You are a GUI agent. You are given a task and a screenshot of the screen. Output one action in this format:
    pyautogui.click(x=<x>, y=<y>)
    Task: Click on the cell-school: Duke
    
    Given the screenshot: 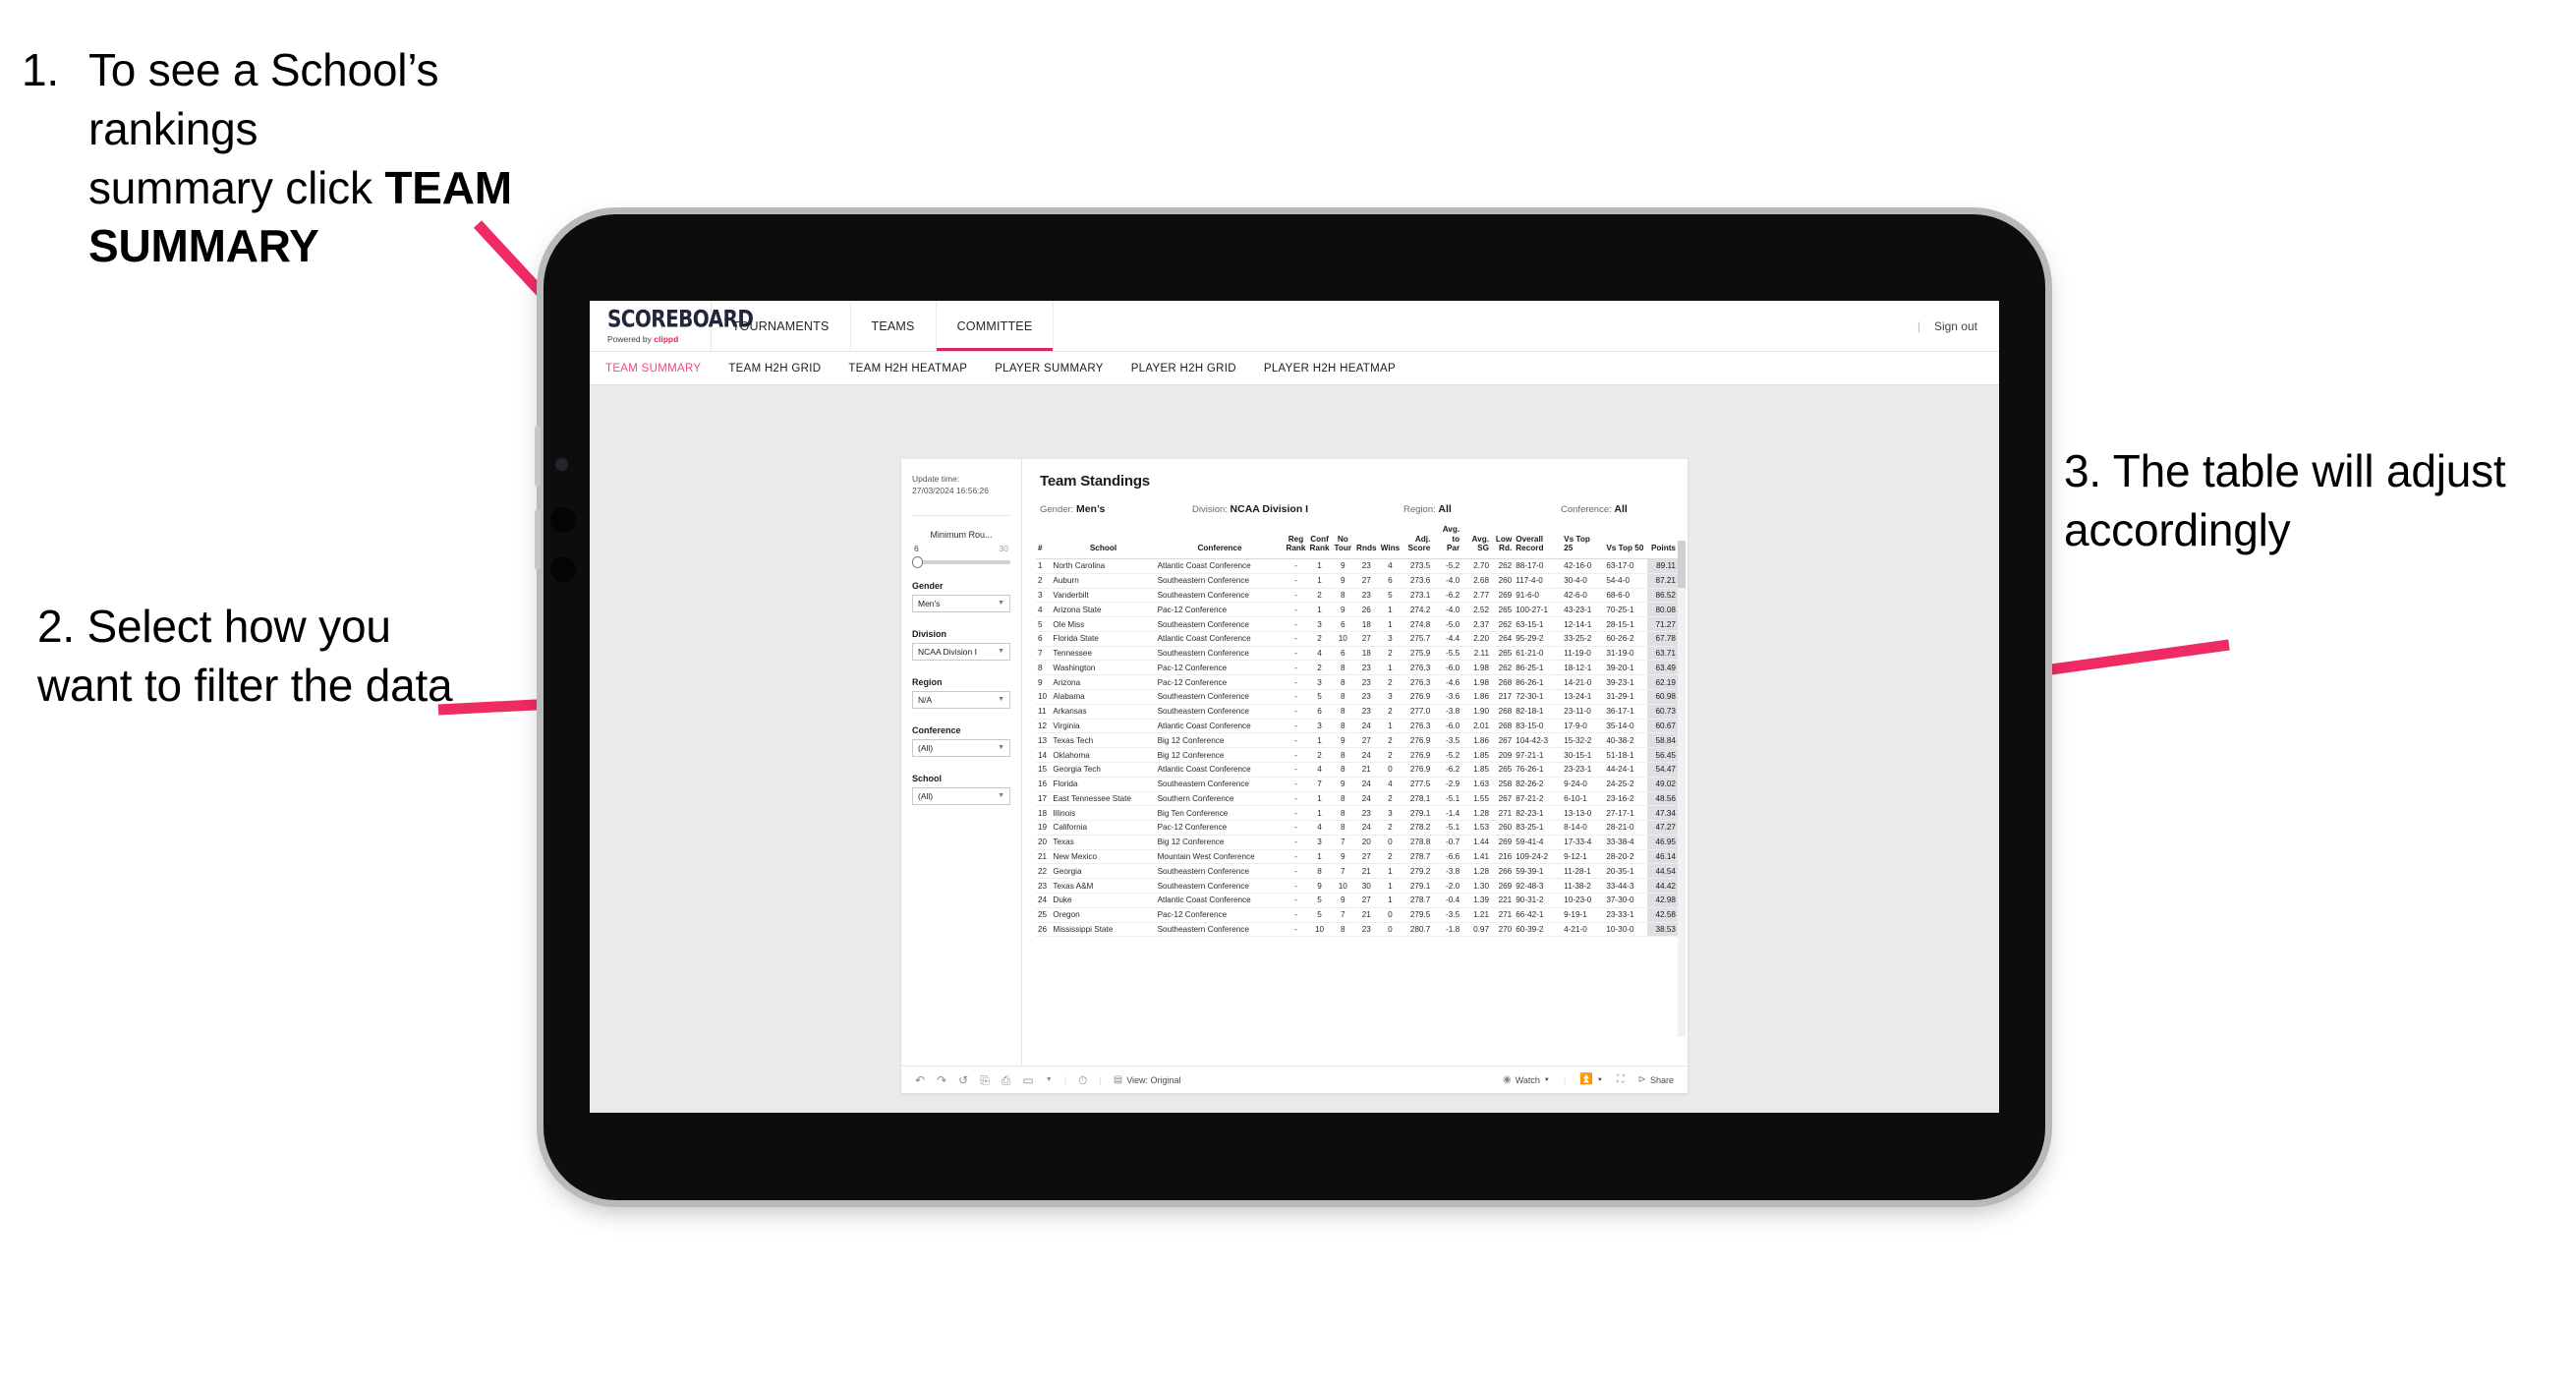 What is the action you would take?
    pyautogui.click(x=1103, y=900)
    